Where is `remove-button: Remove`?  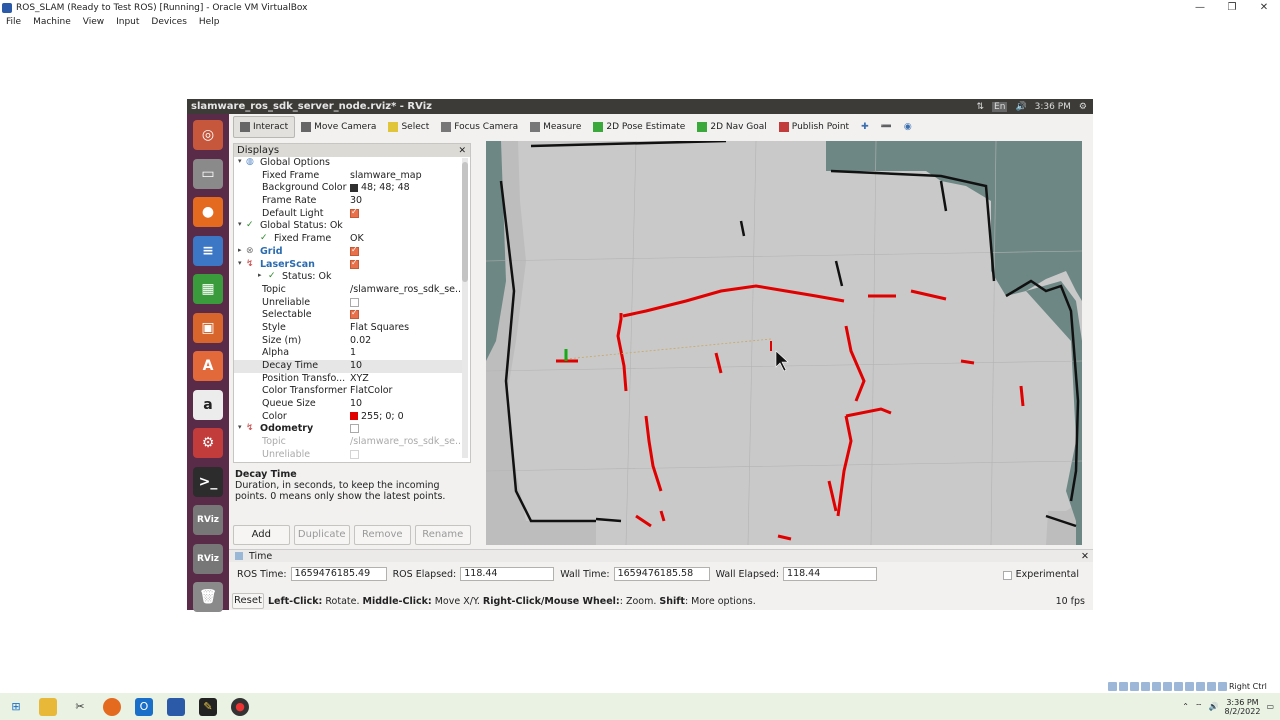 remove-button: Remove is located at coordinates (382, 535).